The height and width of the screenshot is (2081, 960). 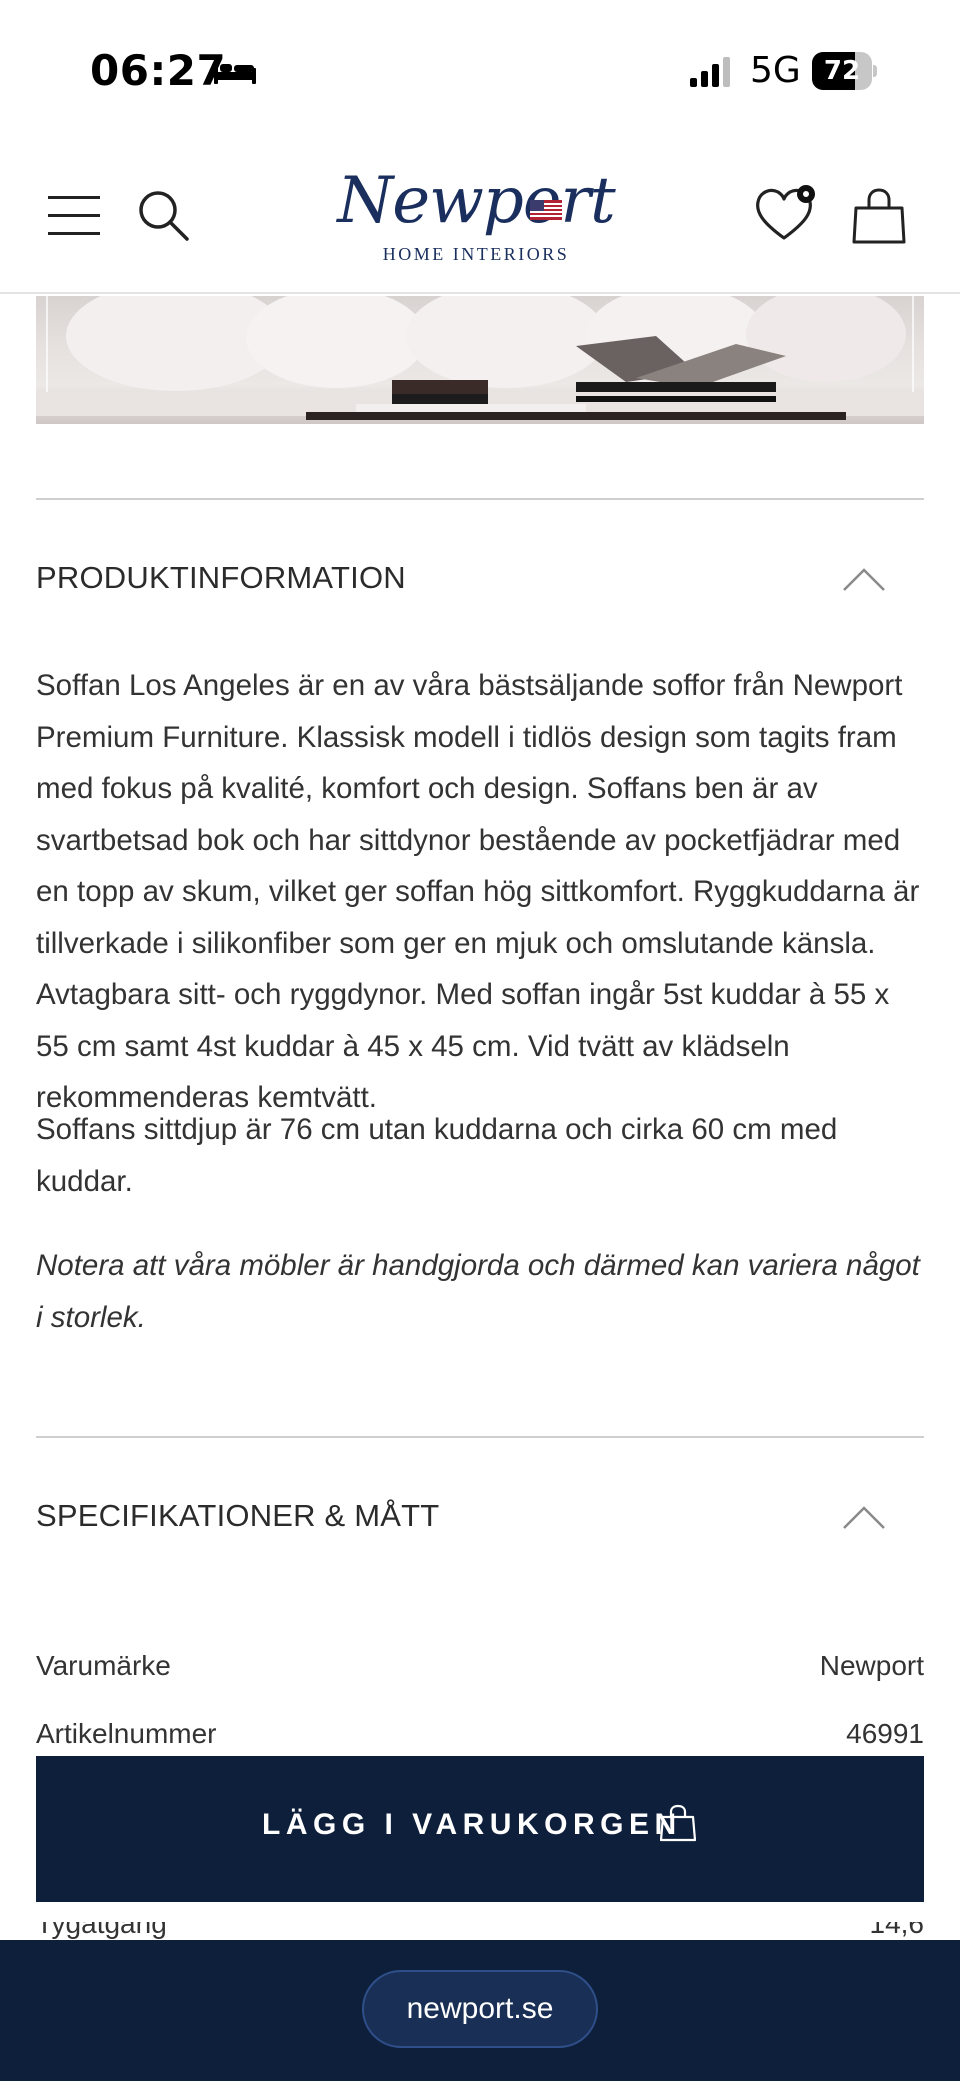 I want to click on network-type: 5G, so click(x=775, y=70).